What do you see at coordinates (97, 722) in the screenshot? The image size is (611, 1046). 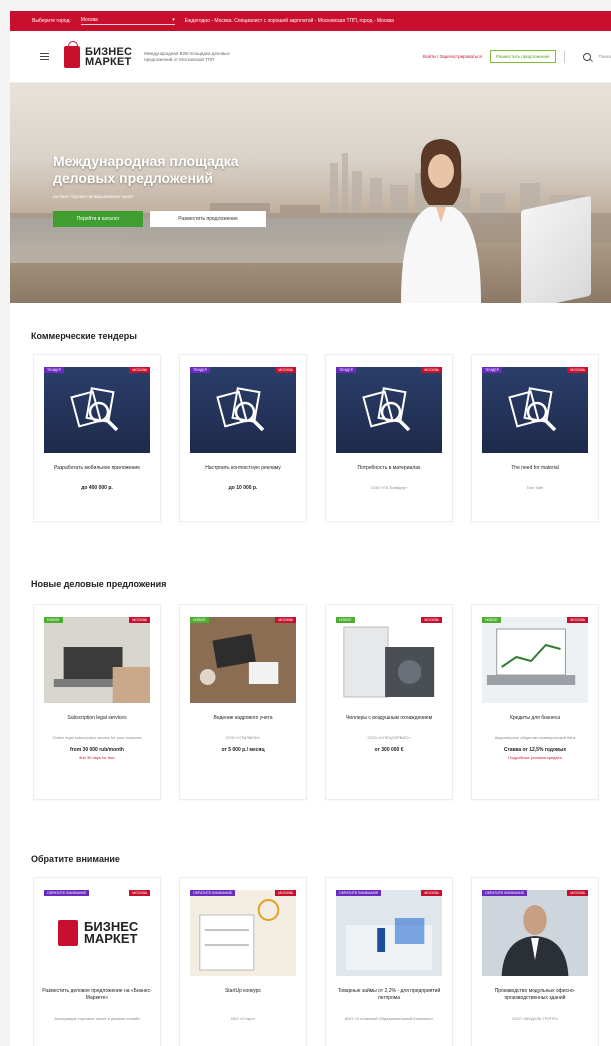 I see `card-title: Subscription legal services` at bounding box center [97, 722].